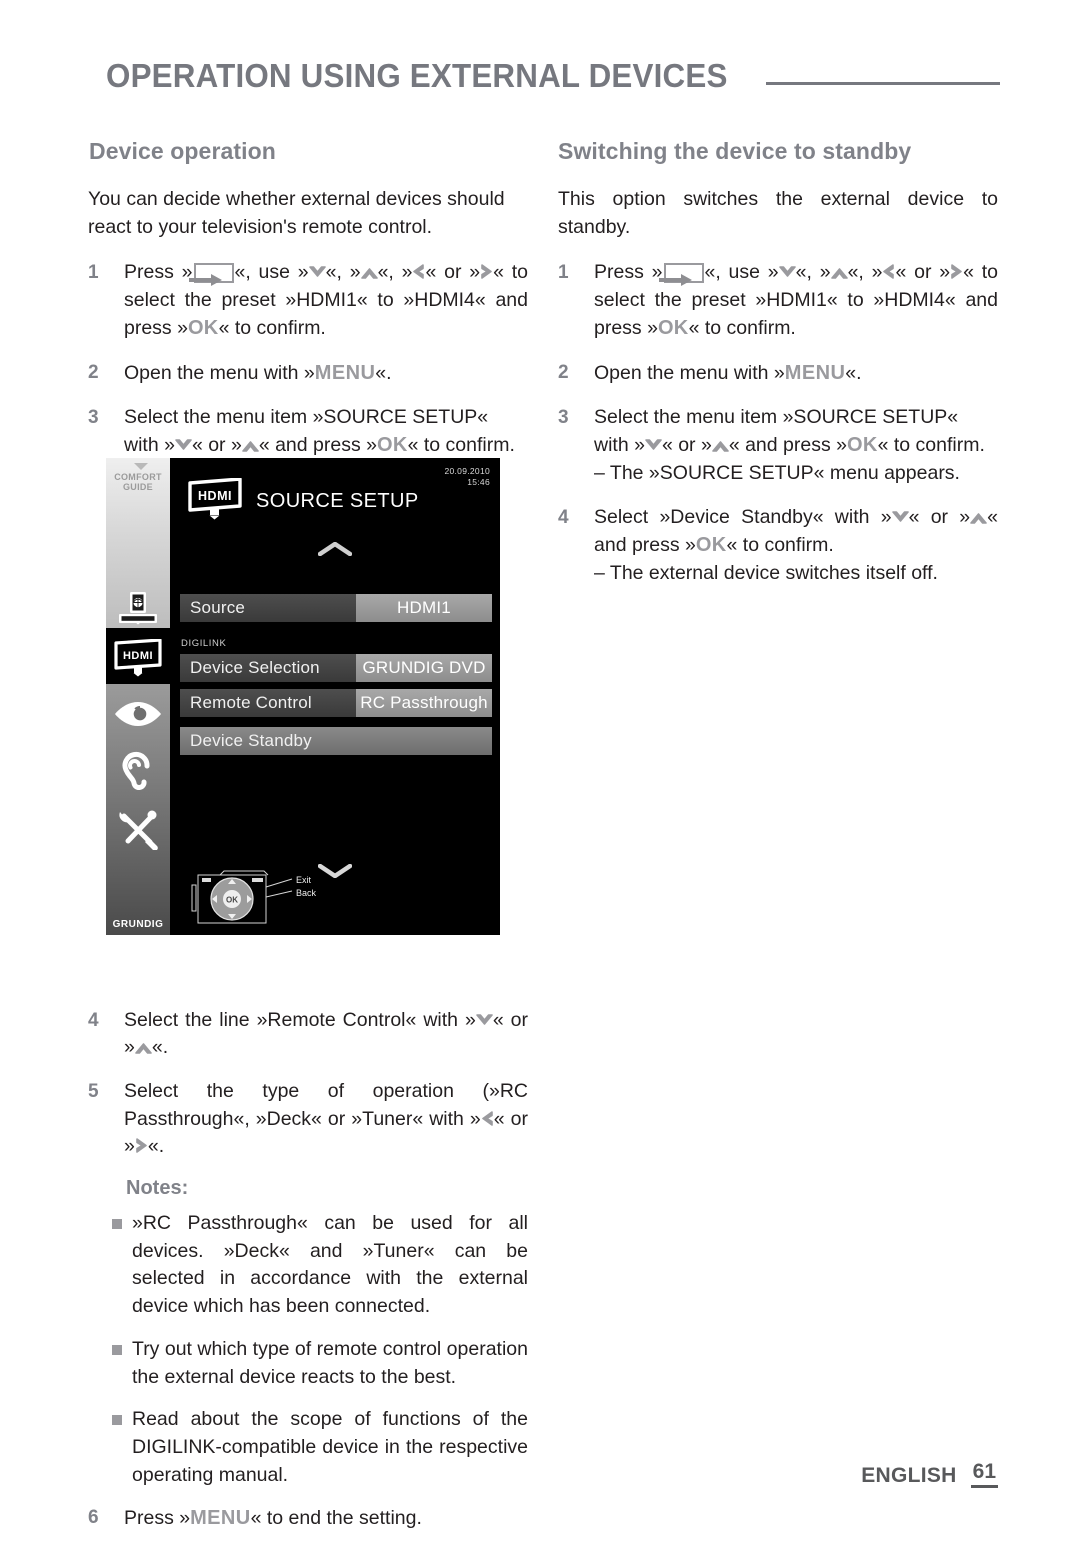 This screenshot has width=1080, height=1549. Describe the element at coordinates (157, 1188) in the screenshot. I see `notes-heading: Notes:` at that location.